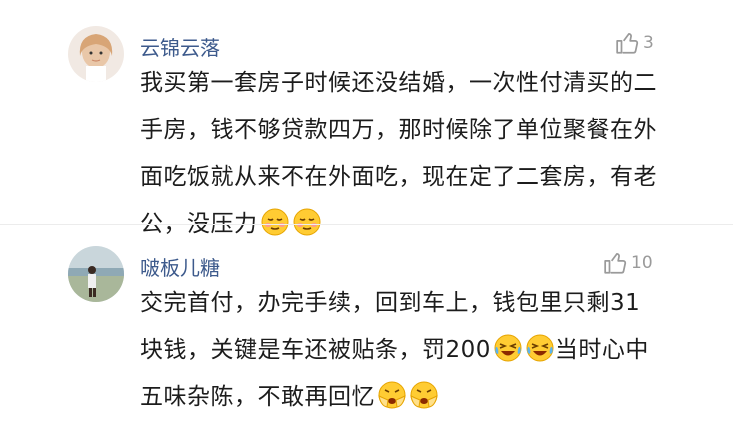  What do you see at coordinates (398, 177) in the screenshot?
I see `comment-line: 面吃饭就从来不在外面吃，现在定了二套房，有老` at bounding box center [398, 177].